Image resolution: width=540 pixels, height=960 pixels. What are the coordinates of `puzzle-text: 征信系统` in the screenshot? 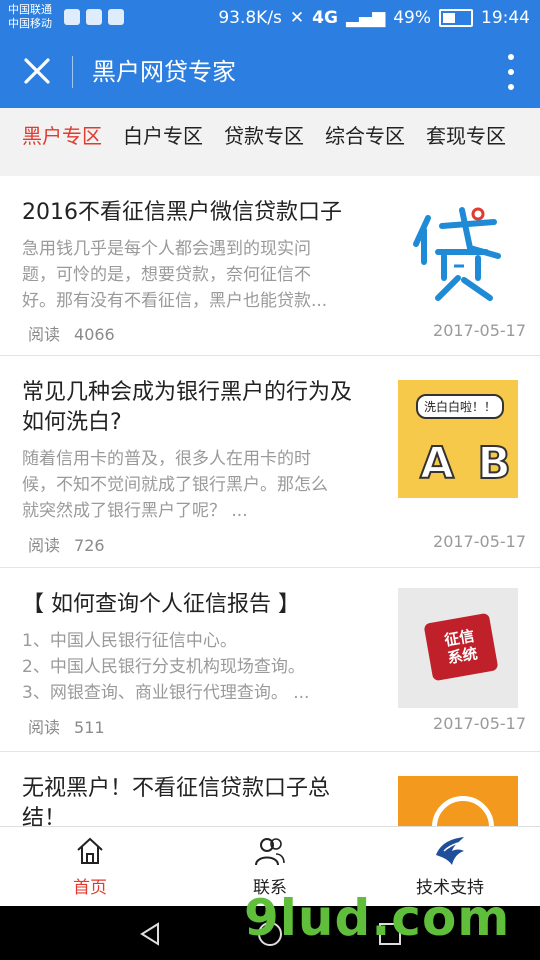 It's located at (461, 647).